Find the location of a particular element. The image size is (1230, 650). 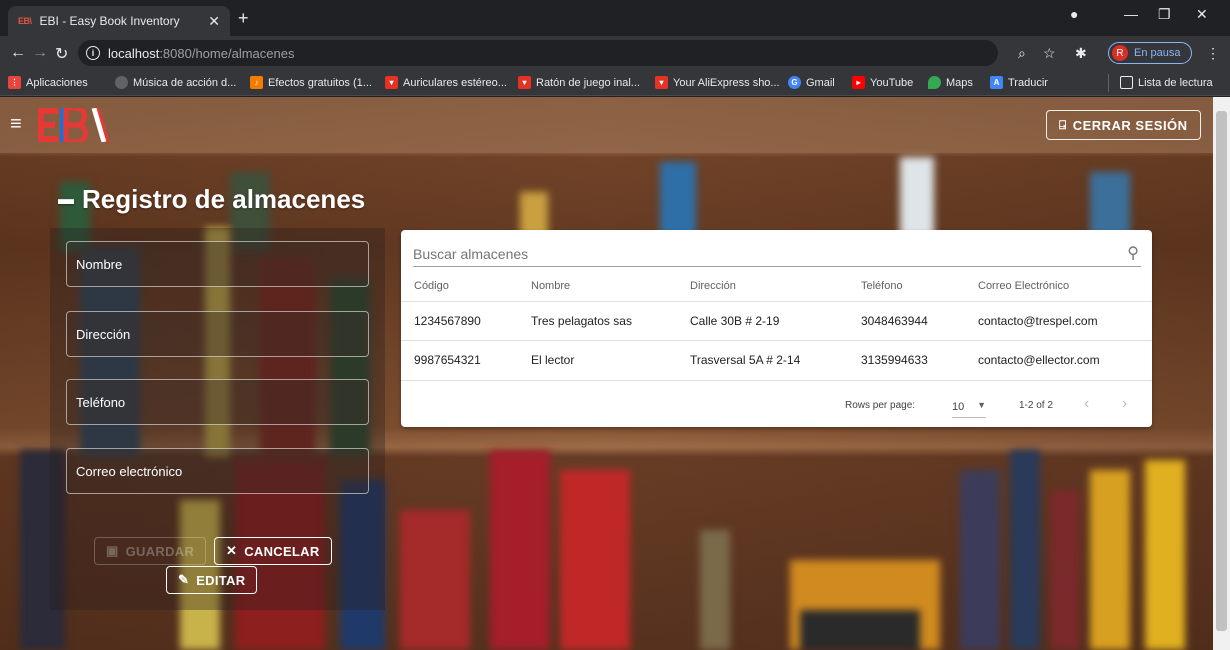

bookmark-star-icon: ☆ is located at coordinates (1049, 53).